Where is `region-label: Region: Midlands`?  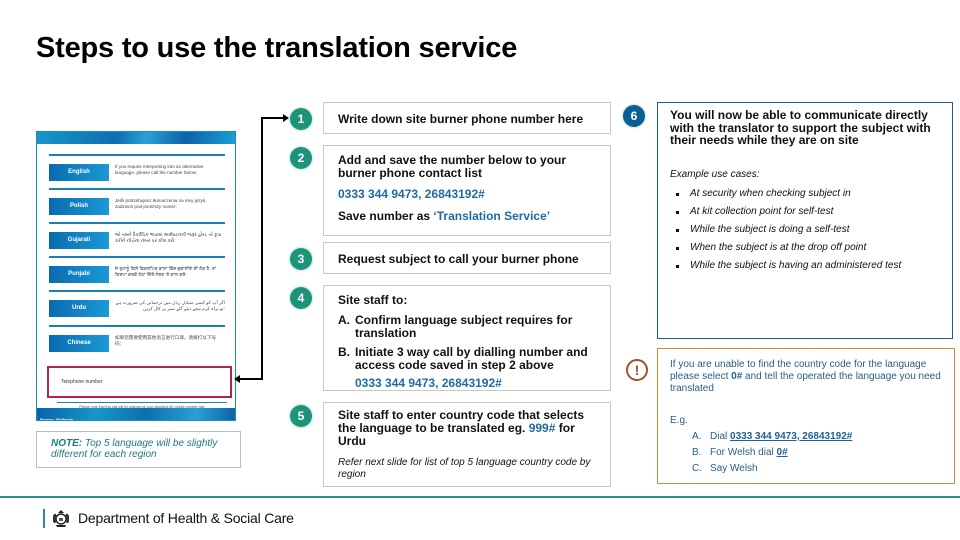
region-label: Region: Midlands is located at coordinates (57, 419).